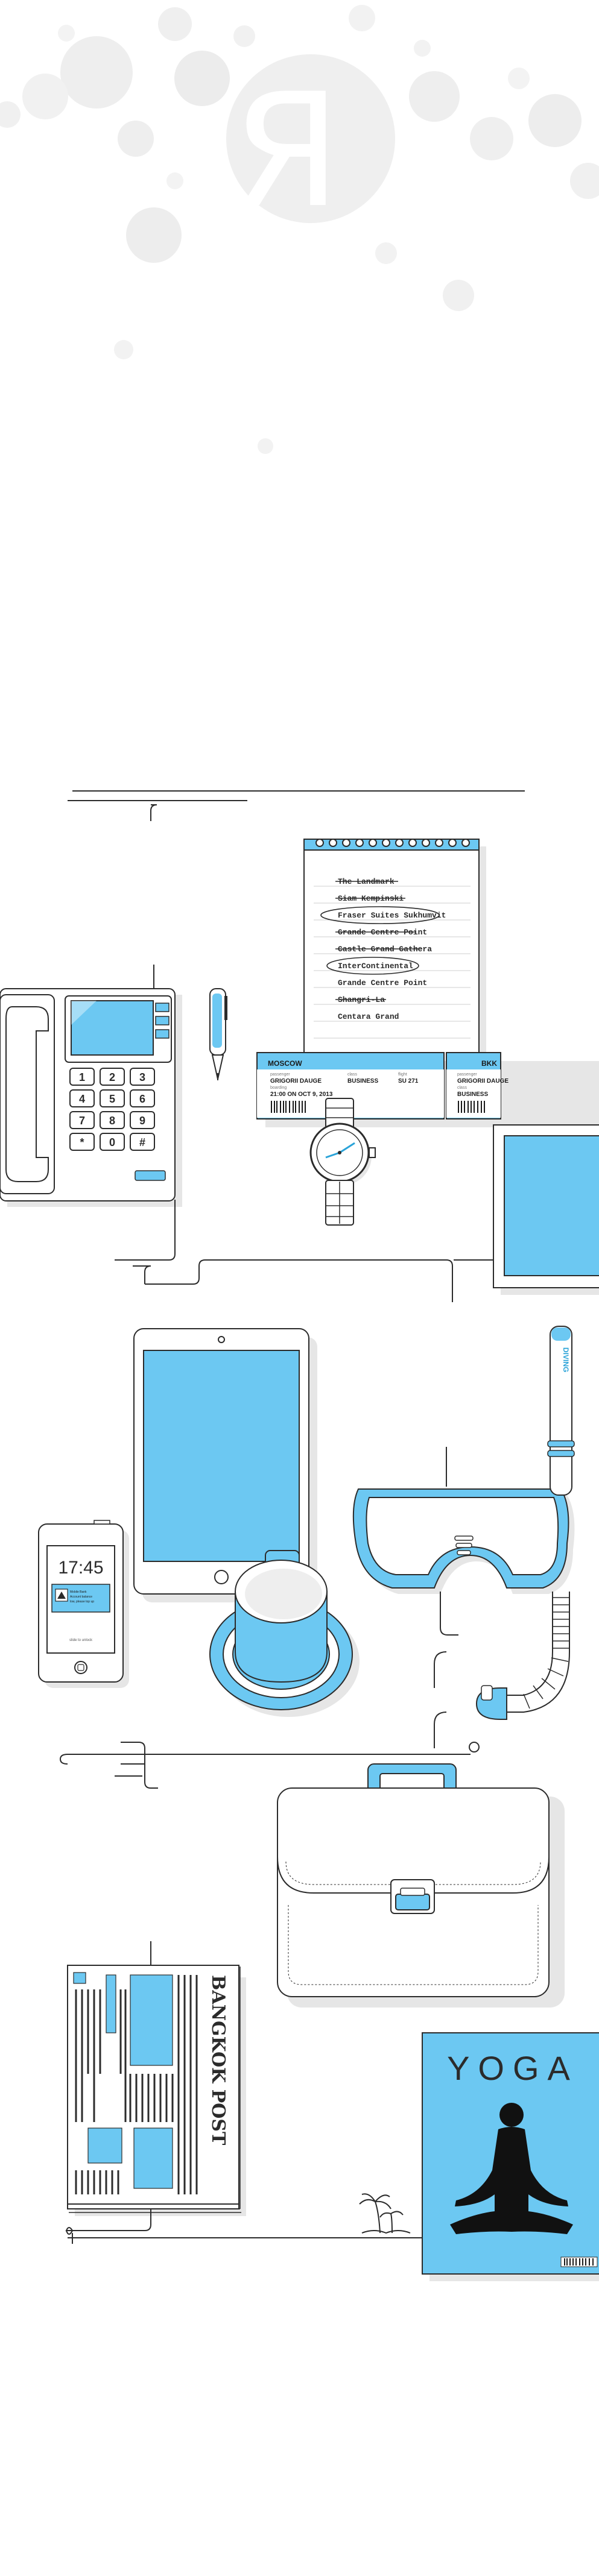 The image size is (599, 2576). What do you see at coordinates (82, 1121) in the screenshot?
I see `key-label: 7` at bounding box center [82, 1121].